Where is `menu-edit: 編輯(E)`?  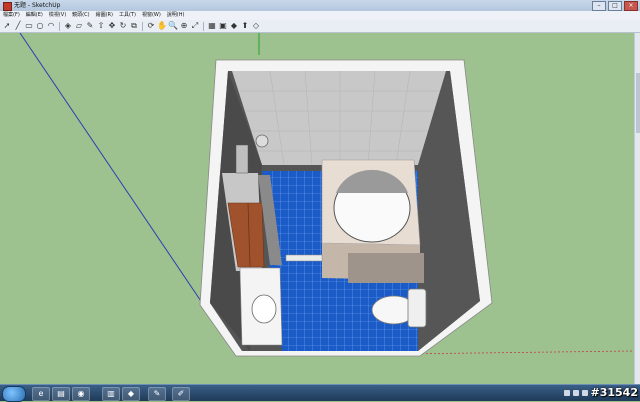
menu-edit: 編輯(E) is located at coordinates (34, 15).